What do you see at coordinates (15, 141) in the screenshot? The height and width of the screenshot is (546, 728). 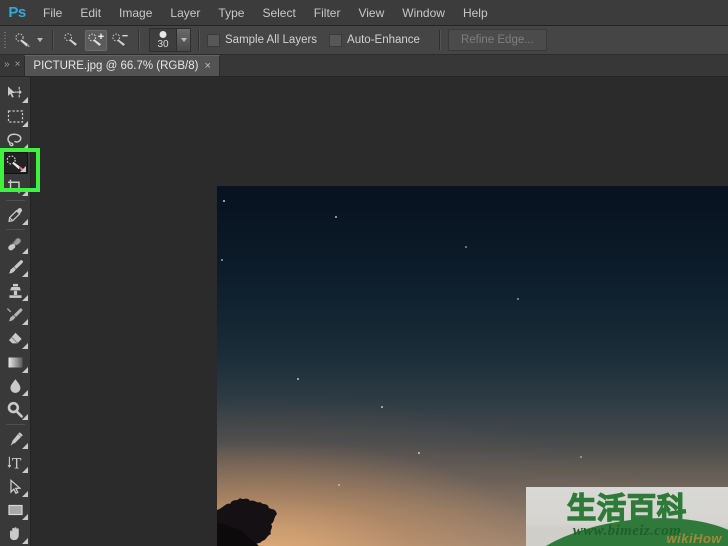 I see `lasso-tool` at bounding box center [15, 141].